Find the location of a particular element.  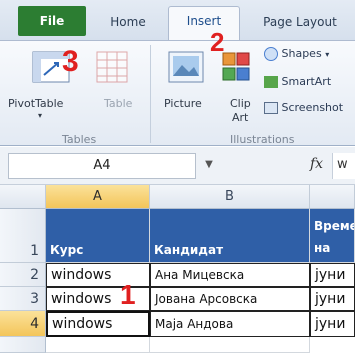

screenshot-label: Screenshot is located at coordinates (312, 107).